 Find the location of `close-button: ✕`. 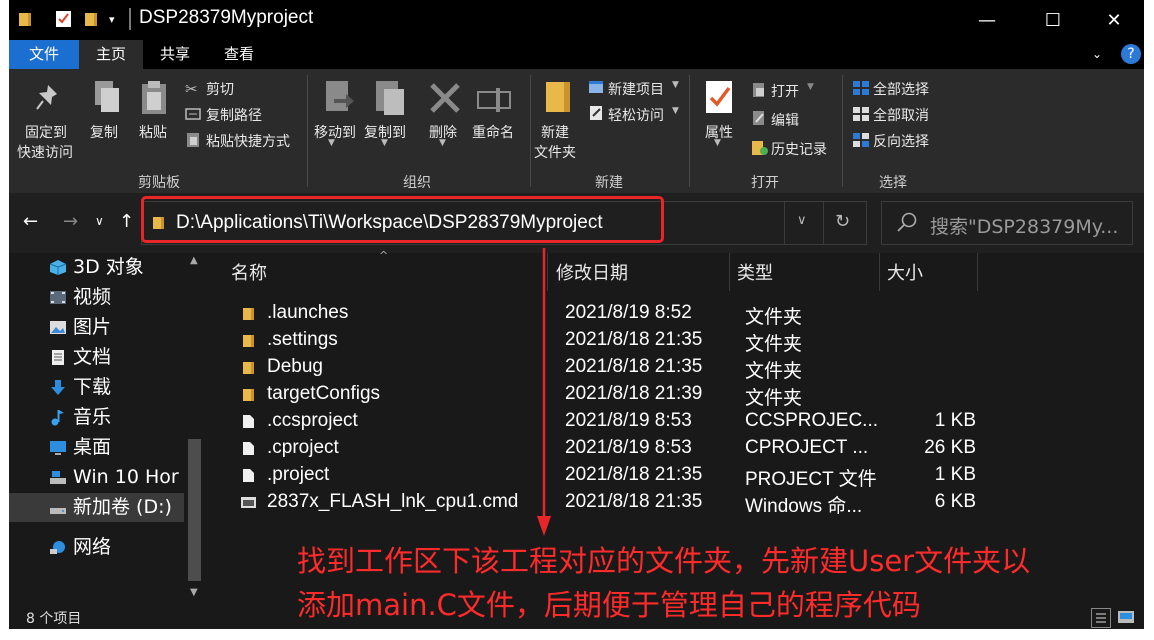

close-button: ✕ is located at coordinates (1114, 21).